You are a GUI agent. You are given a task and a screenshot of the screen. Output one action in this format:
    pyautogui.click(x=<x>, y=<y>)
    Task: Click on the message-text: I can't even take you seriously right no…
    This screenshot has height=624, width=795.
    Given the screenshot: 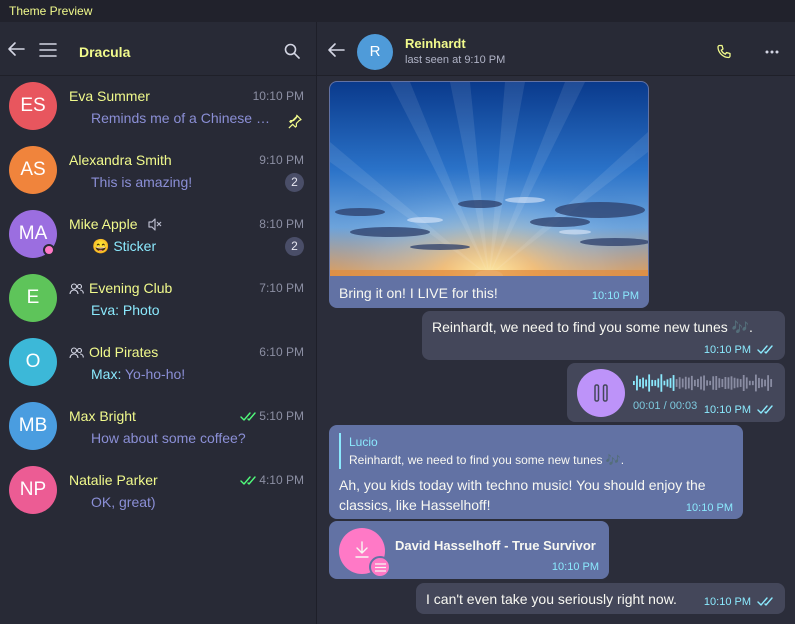 What is the action you would take?
    pyautogui.click(x=551, y=599)
    